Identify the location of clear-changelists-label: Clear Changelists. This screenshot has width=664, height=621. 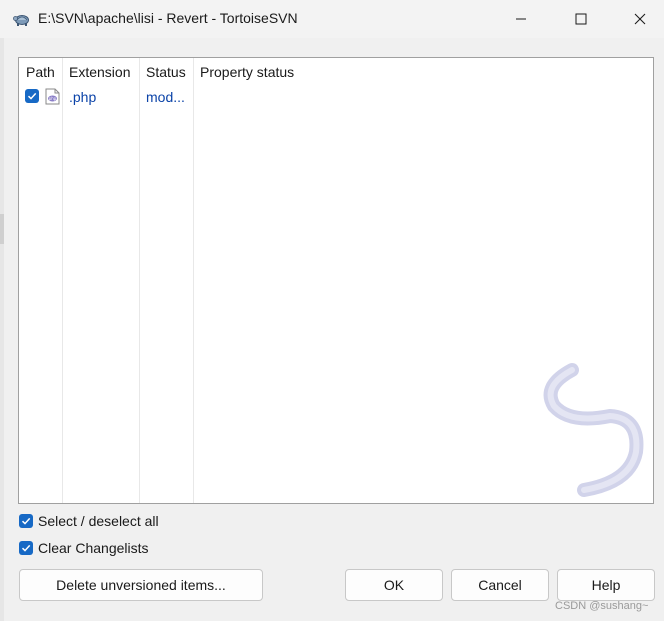
(93, 548).